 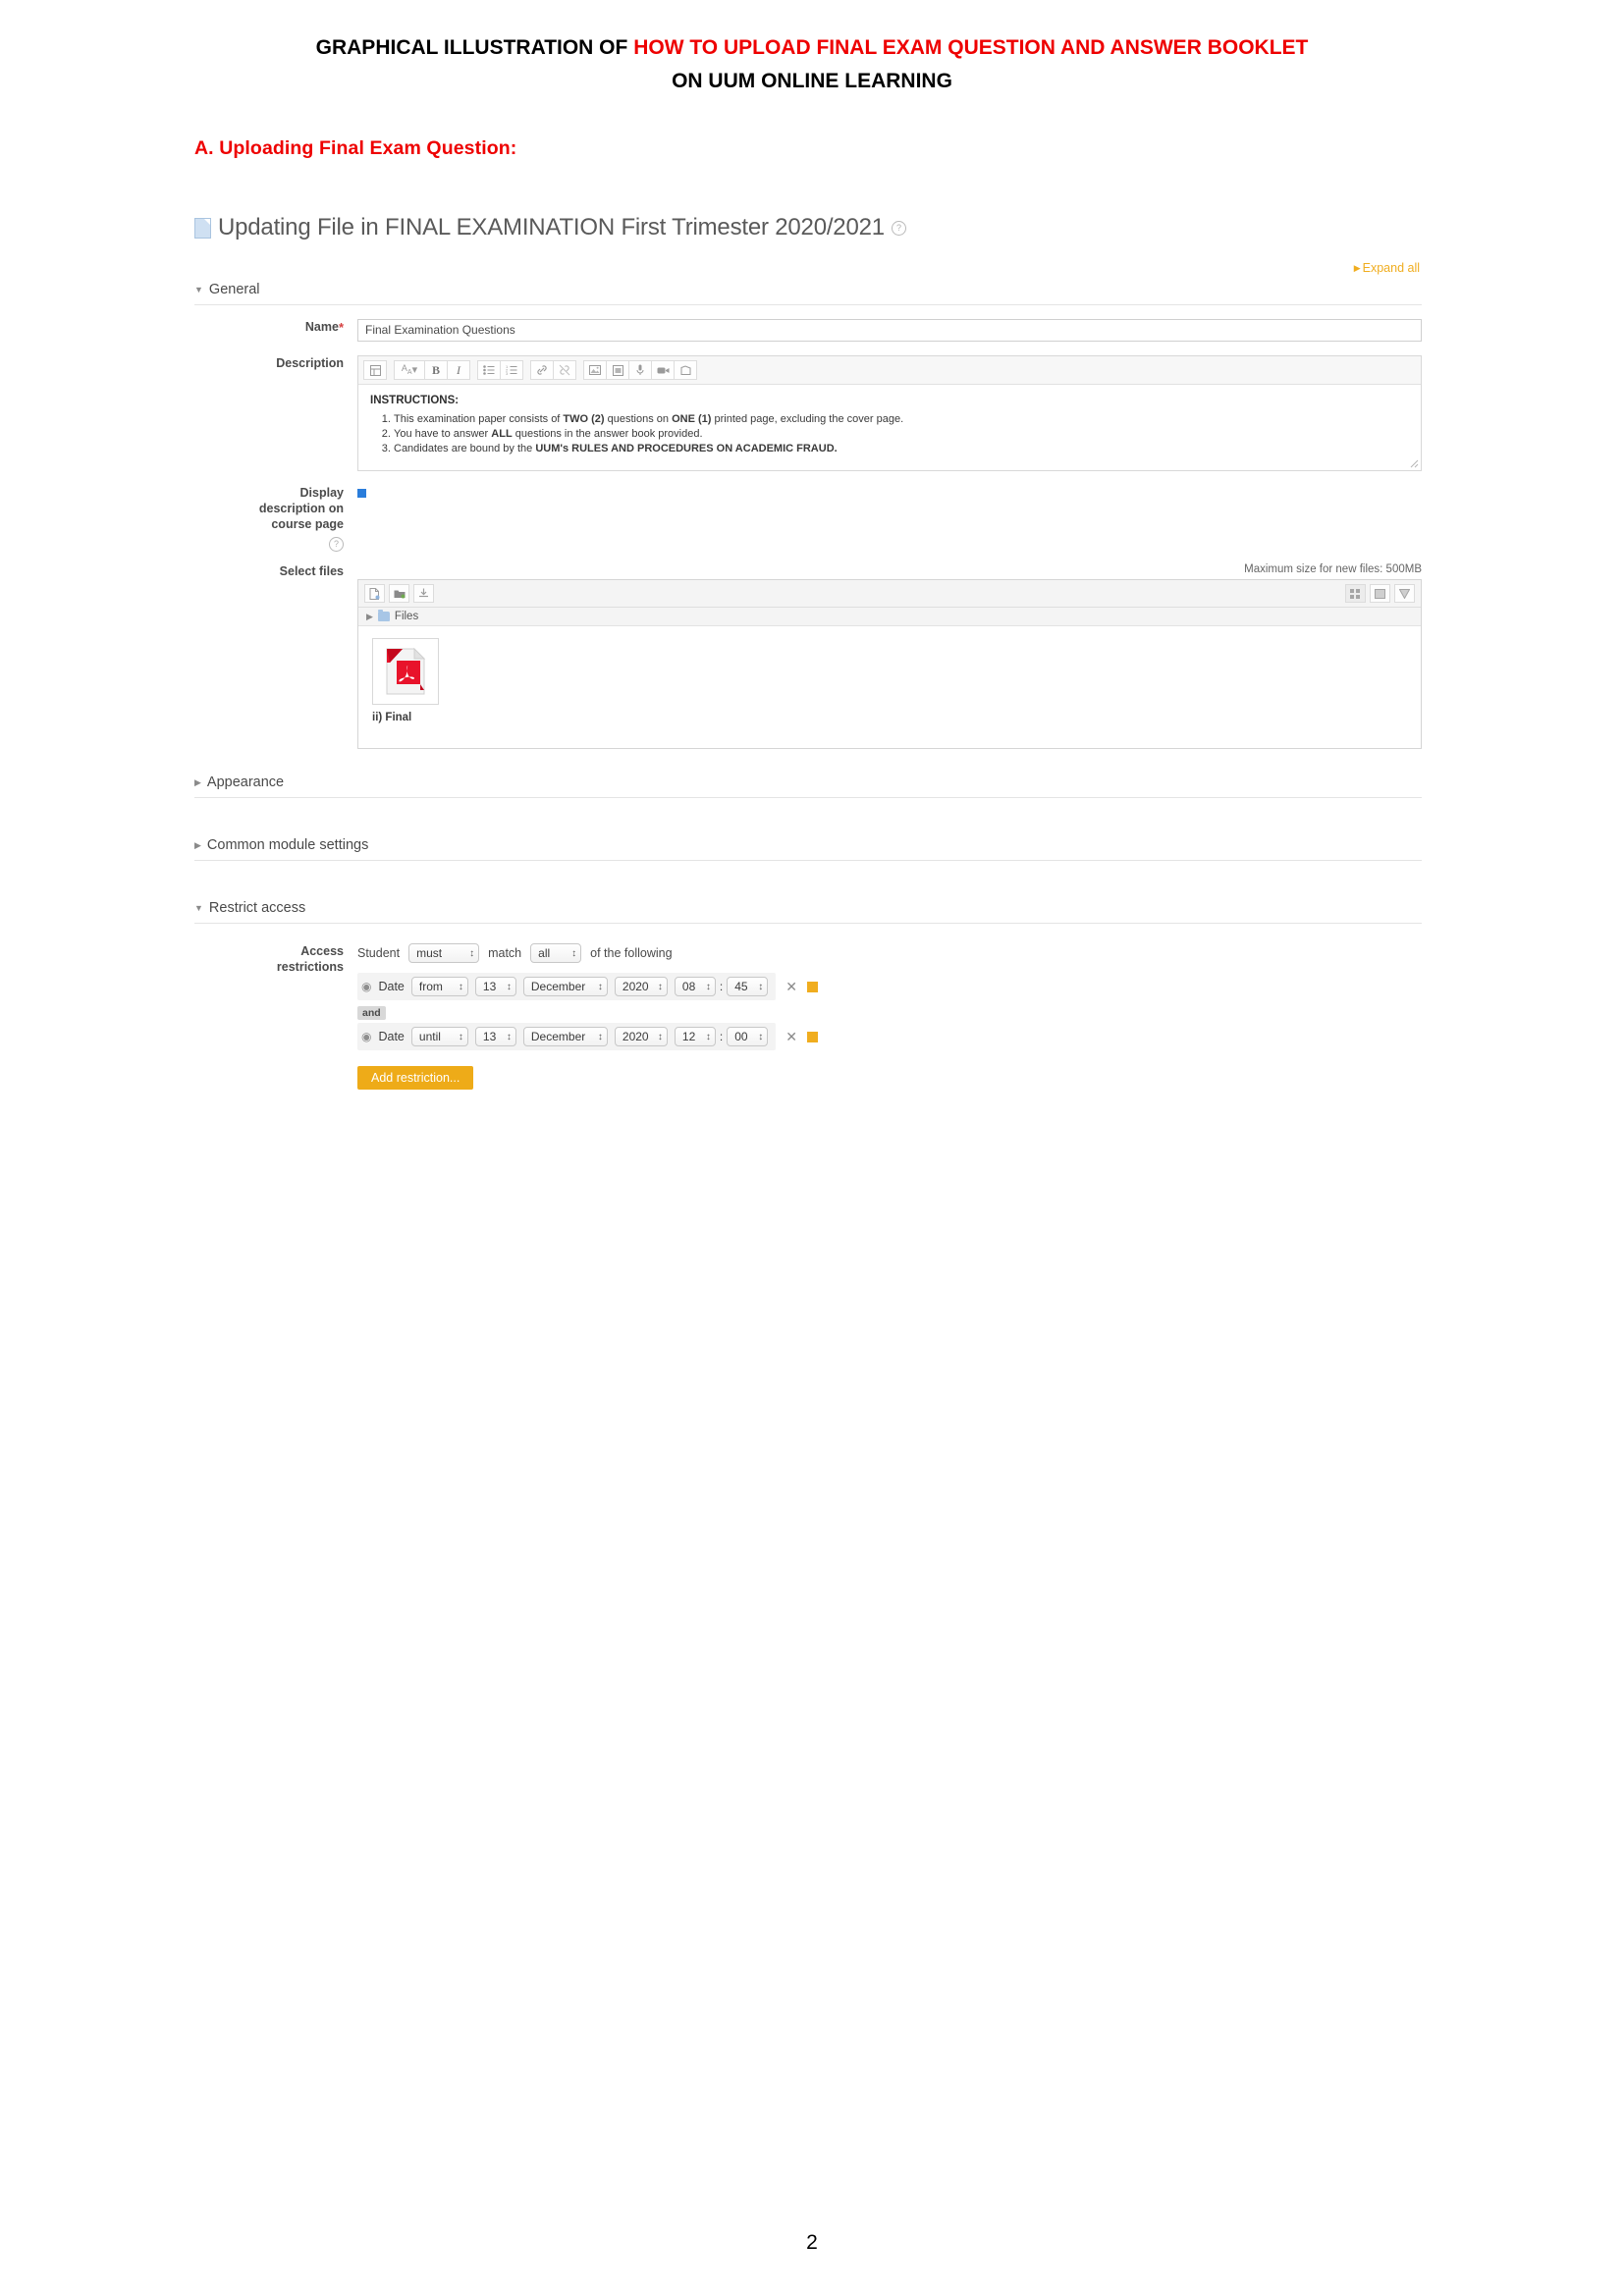 What do you see at coordinates (889, 330) in the screenshot?
I see `name-input: Final Examination Questions` at bounding box center [889, 330].